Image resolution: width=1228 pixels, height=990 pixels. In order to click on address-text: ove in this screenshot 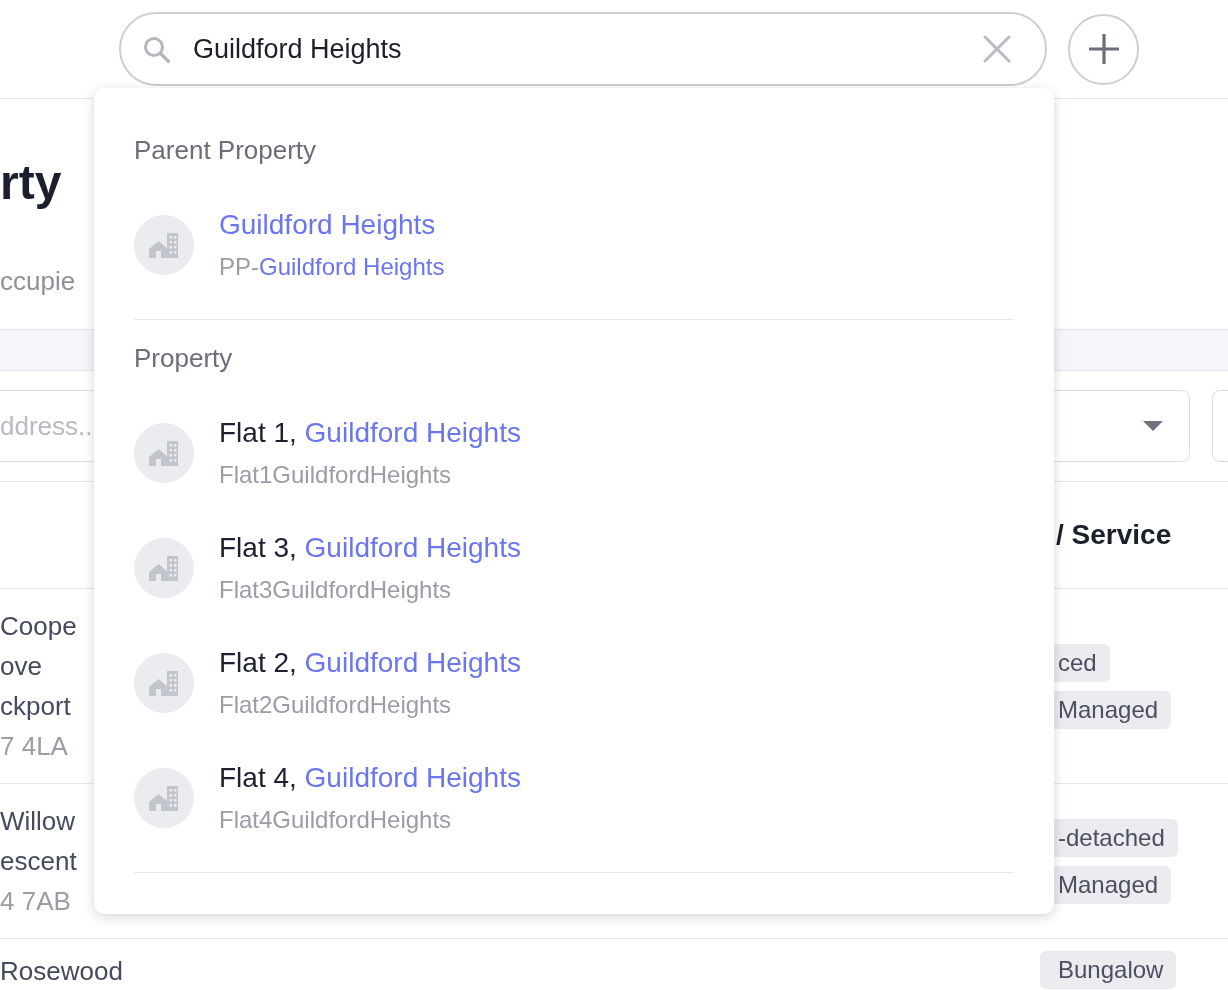, I will do `click(21, 666)`.